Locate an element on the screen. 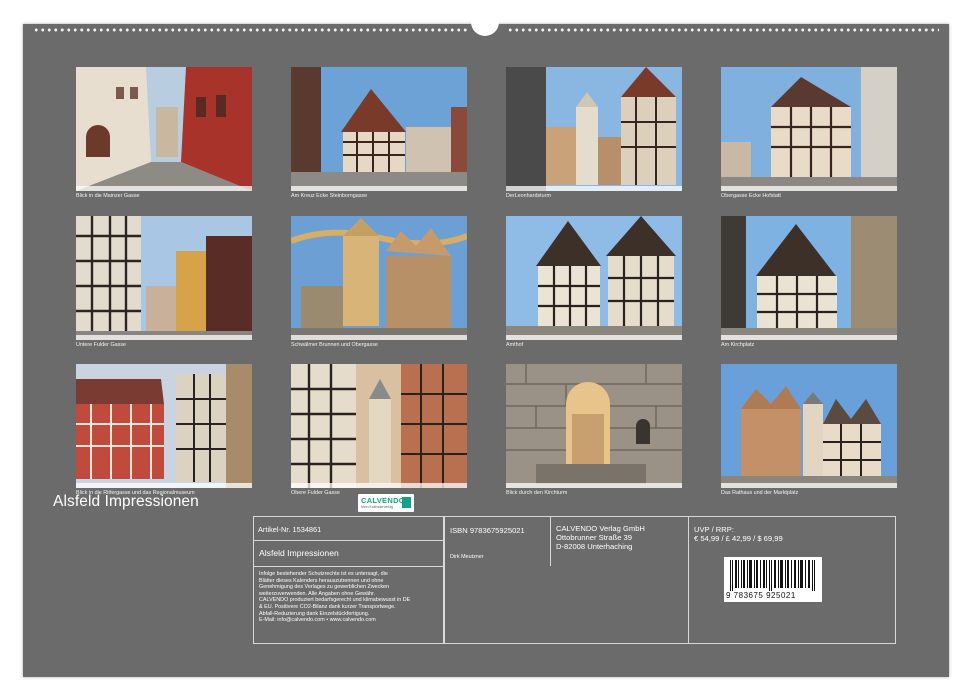 The width and height of the screenshot is (971, 700). price-label: UVP / RRP: is located at coordinates (714, 529).